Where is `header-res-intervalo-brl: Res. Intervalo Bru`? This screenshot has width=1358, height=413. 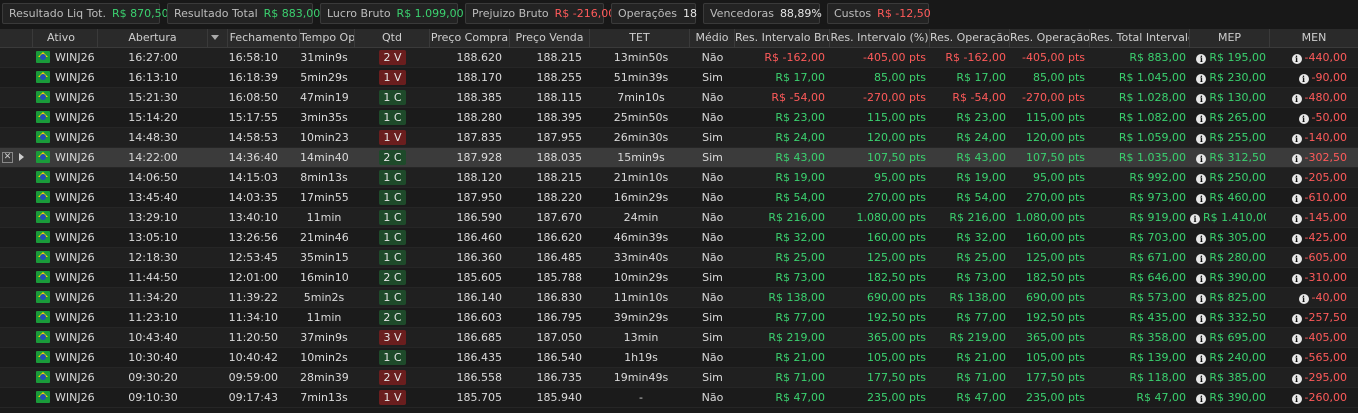
header-res-intervalo-brl: Res. Intervalo Bru is located at coordinates (782, 38).